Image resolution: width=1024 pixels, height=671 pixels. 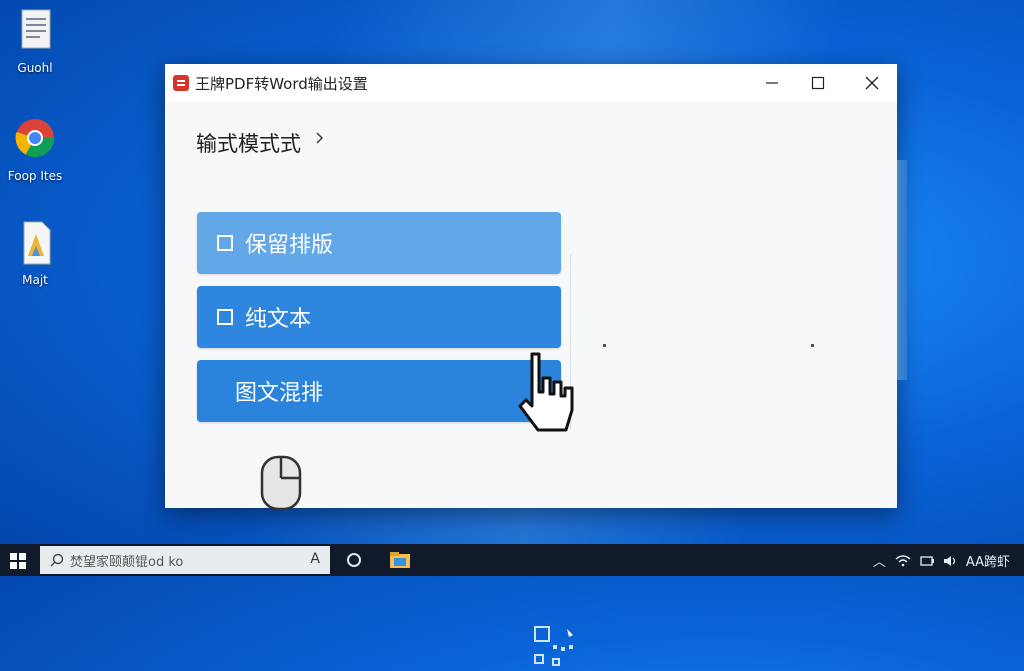 What do you see at coordinates (320, 138) in the screenshot?
I see `chevron-right-icon` at bounding box center [320, 138].